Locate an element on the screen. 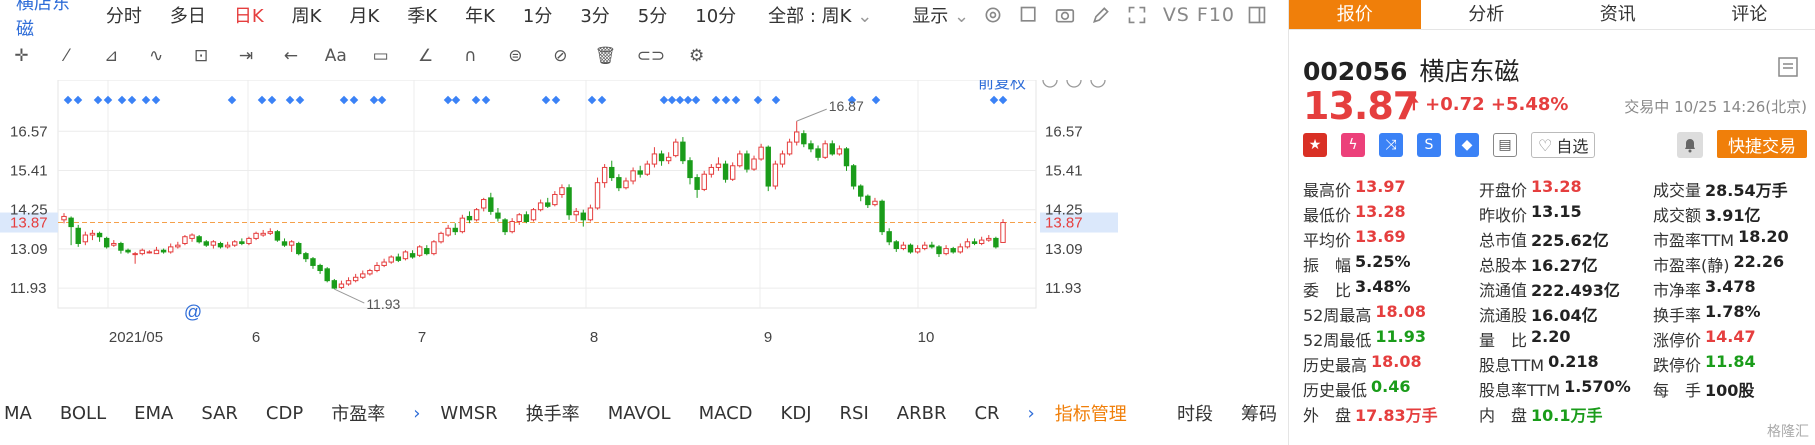 The height and width of the screenshot is (445, 1815). menu-icon is located at coordinates (1788, 67).